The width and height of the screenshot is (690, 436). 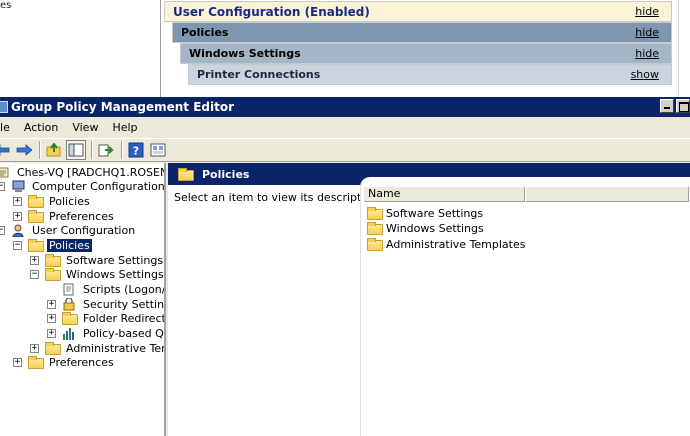 What do you see at coordinates (444, 194) in the screenshot?
I see `column-header-name: Name` at bounding box center [444, 194].